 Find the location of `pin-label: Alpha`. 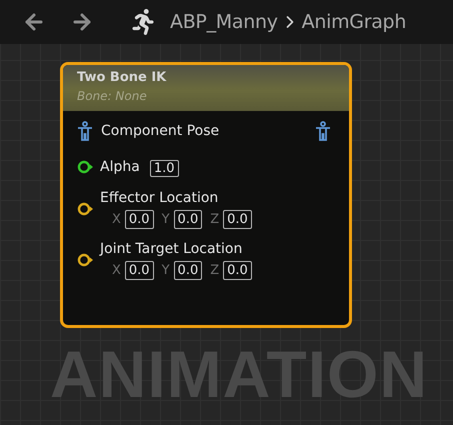

pin-label: Alpha is located at coordinates (120, 167).